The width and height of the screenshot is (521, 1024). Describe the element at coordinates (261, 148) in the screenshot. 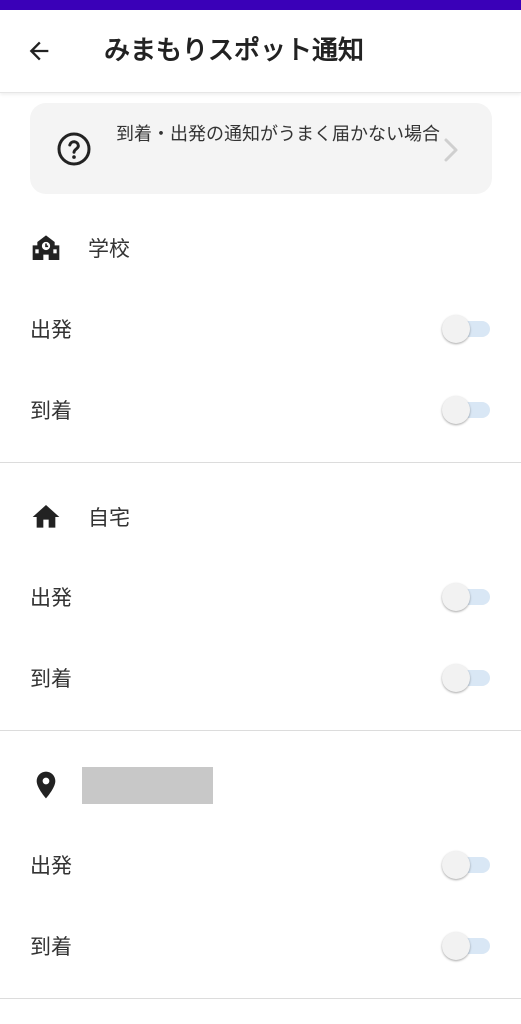

I see `help-card-link: 到着・出発の通知がうまく届かない場合` at that location.